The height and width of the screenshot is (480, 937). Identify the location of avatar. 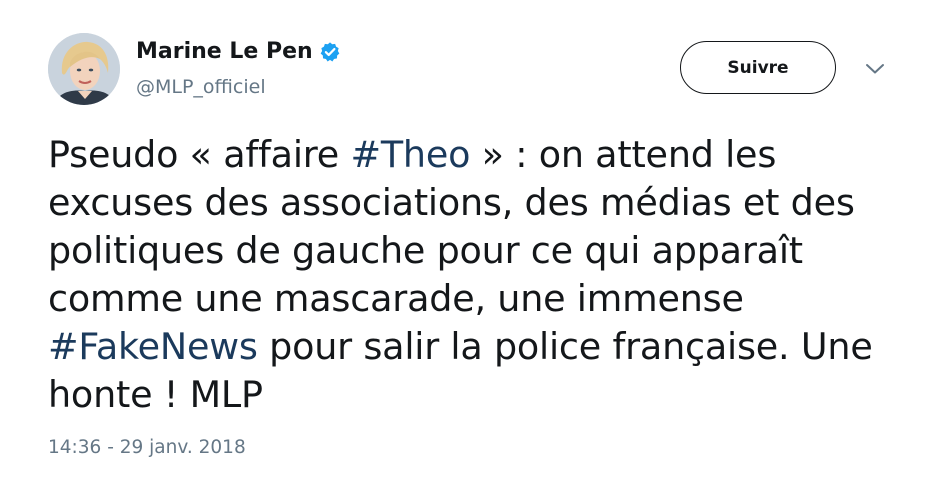
(84, 69).